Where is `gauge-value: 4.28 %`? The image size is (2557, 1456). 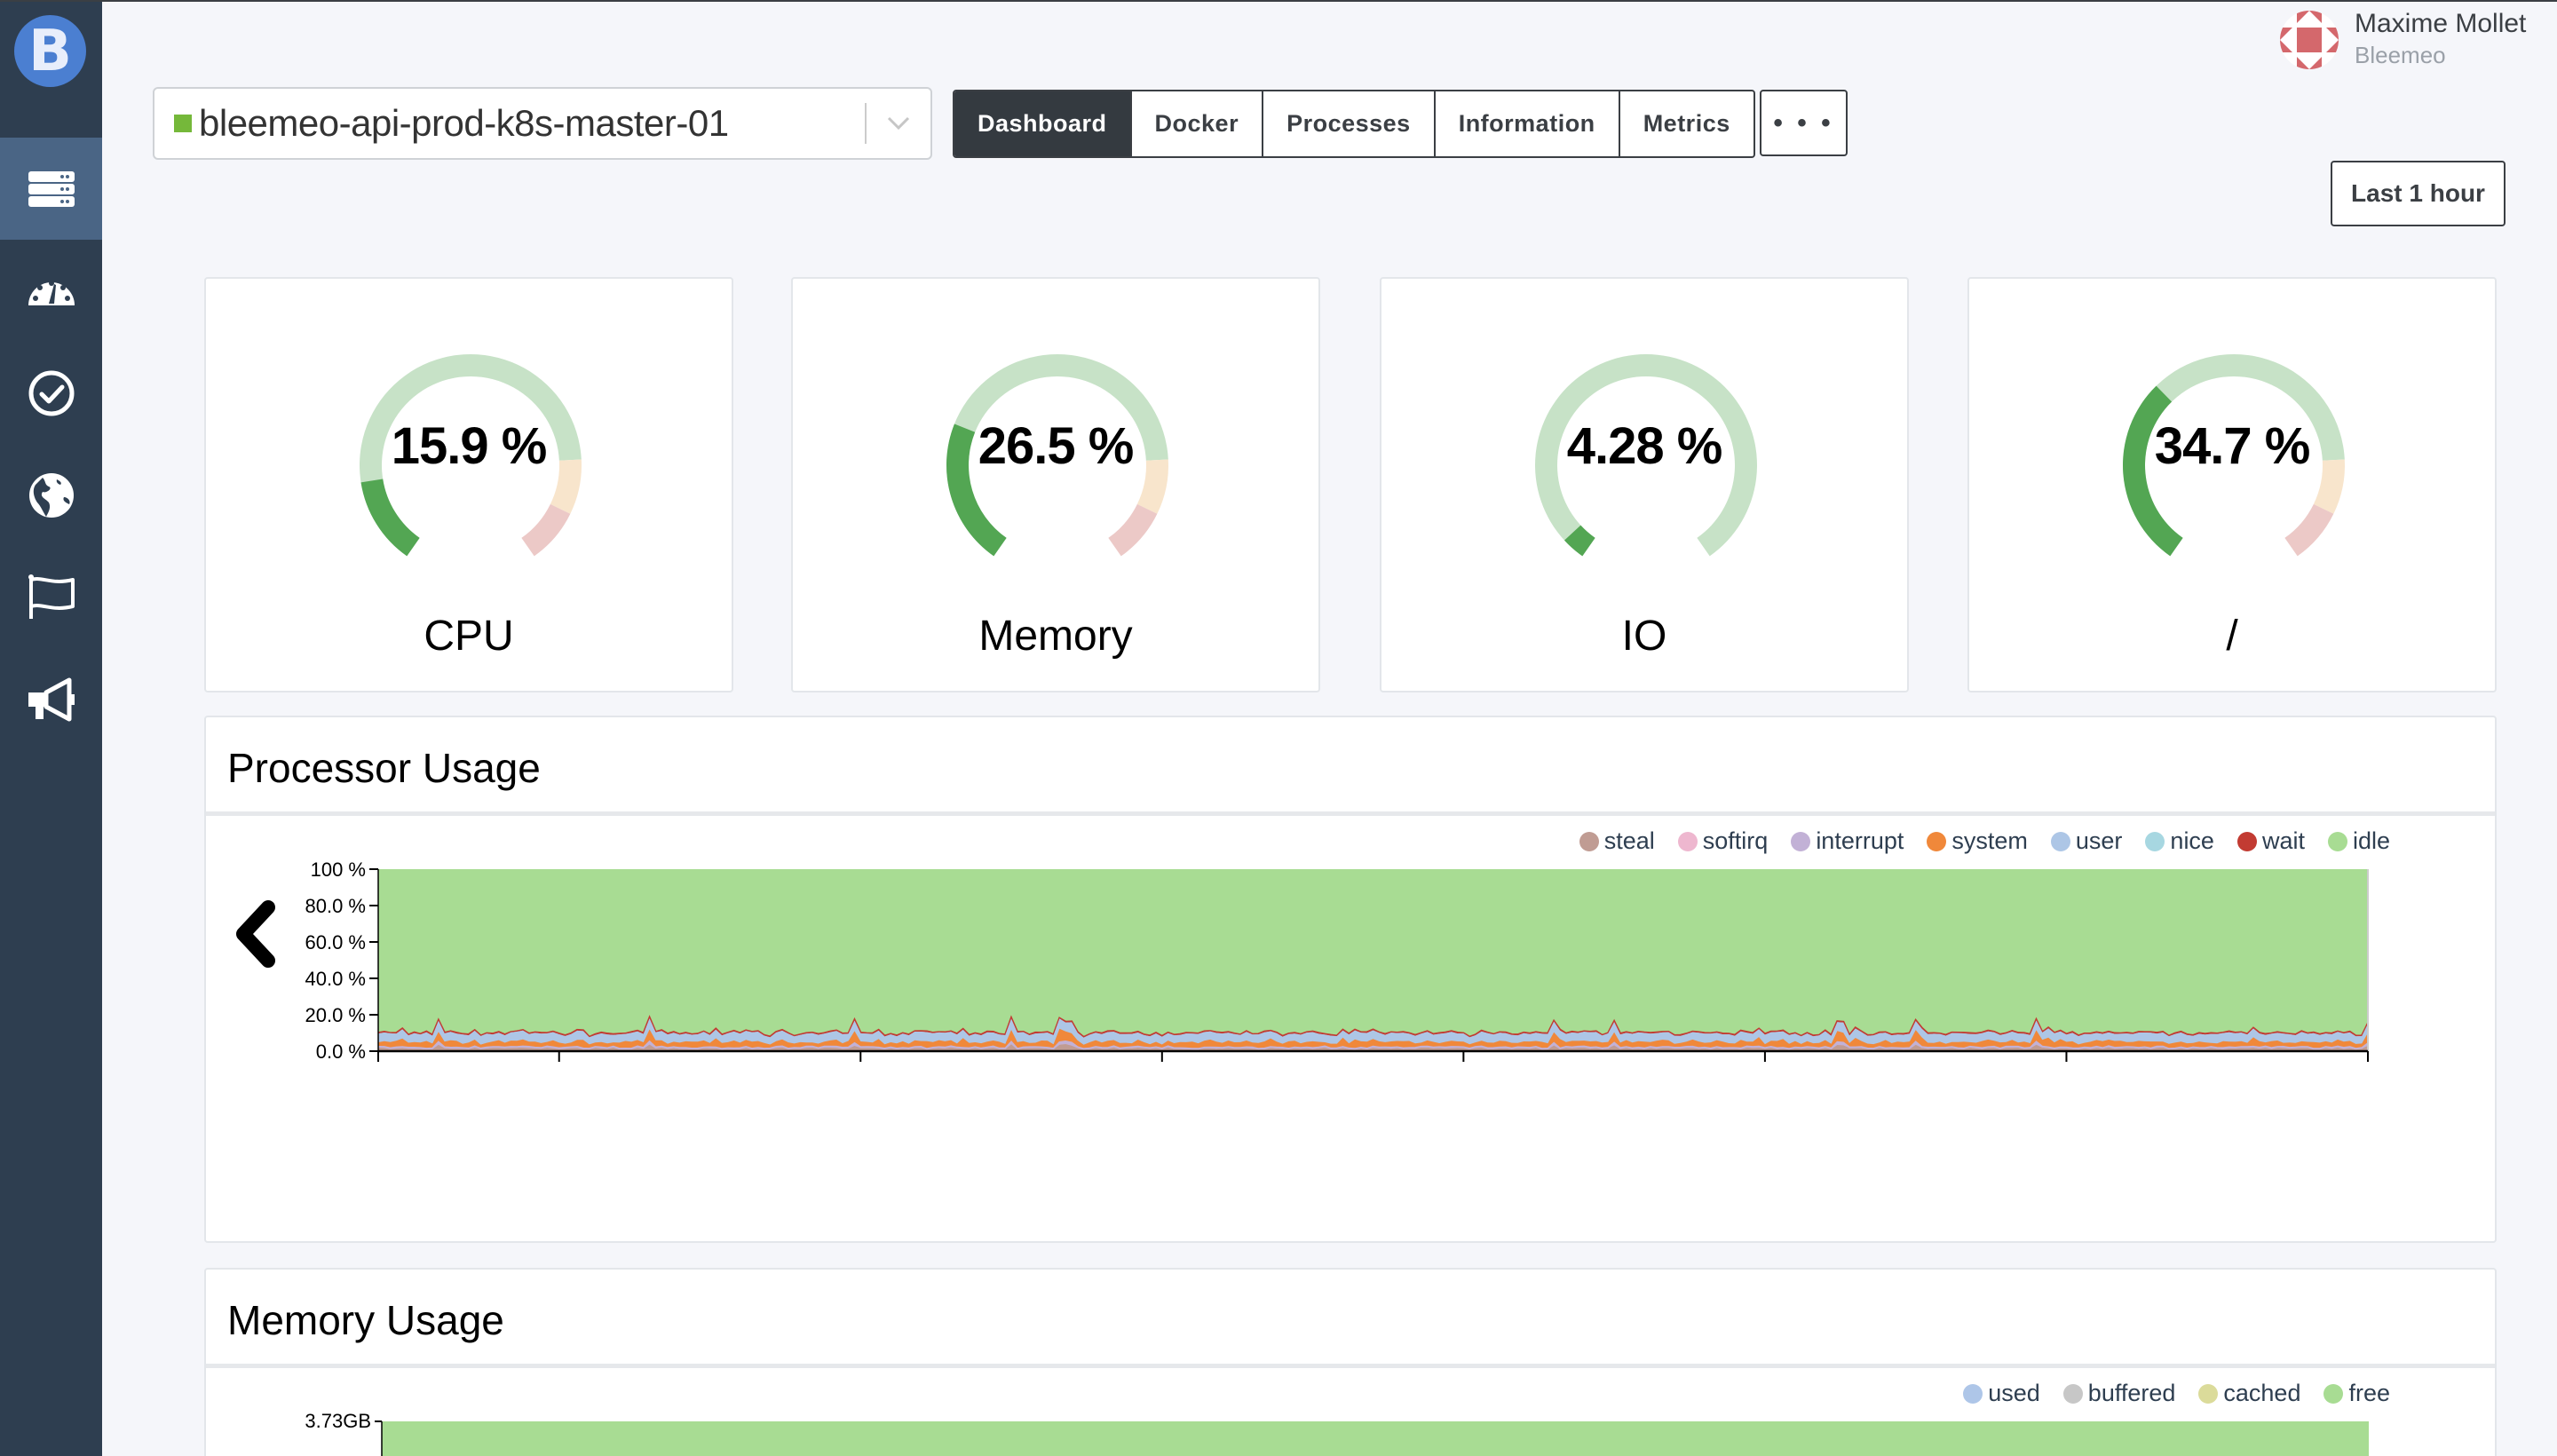 gauge-value: 4.28 % is located at coordinates (1644, 446).